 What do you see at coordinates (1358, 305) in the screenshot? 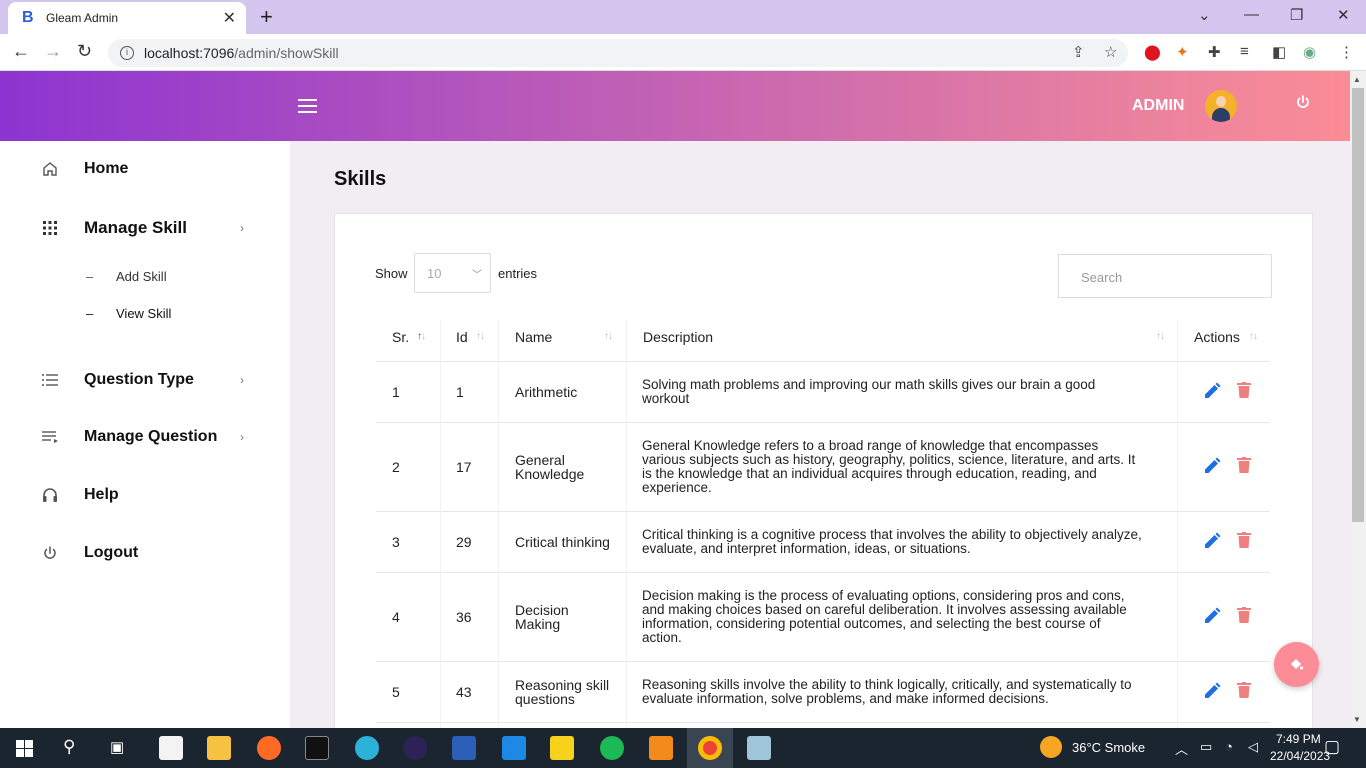
I see `scrollbar-thumb` at bounding box center [1358, 305].